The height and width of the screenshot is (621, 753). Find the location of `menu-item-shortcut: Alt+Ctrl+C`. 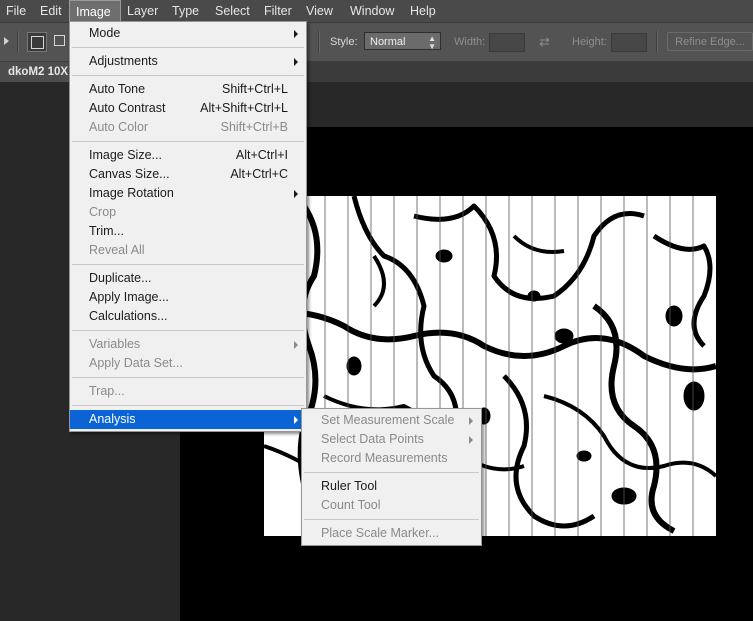

menu-item-shortcut: Alt+Ctrl+C is located at coordinates (259, 174).